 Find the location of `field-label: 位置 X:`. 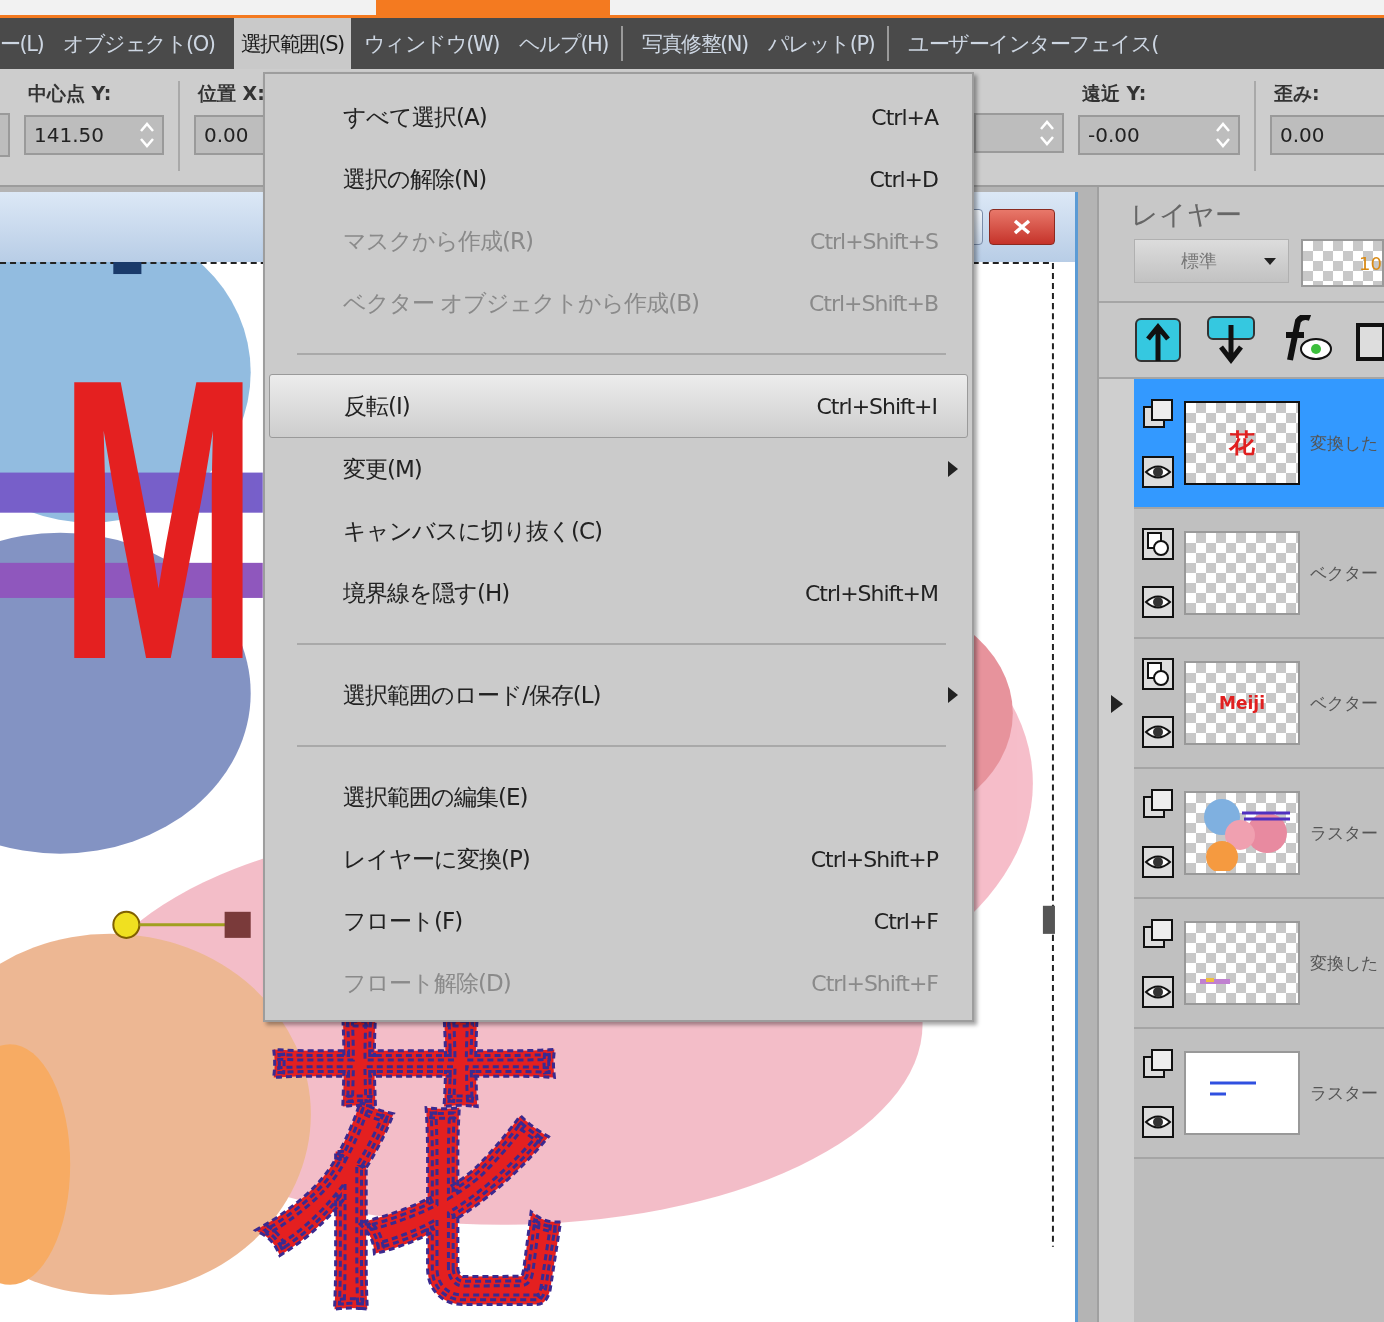

field-label: 位置 X: is located at coordinates (231, 94).